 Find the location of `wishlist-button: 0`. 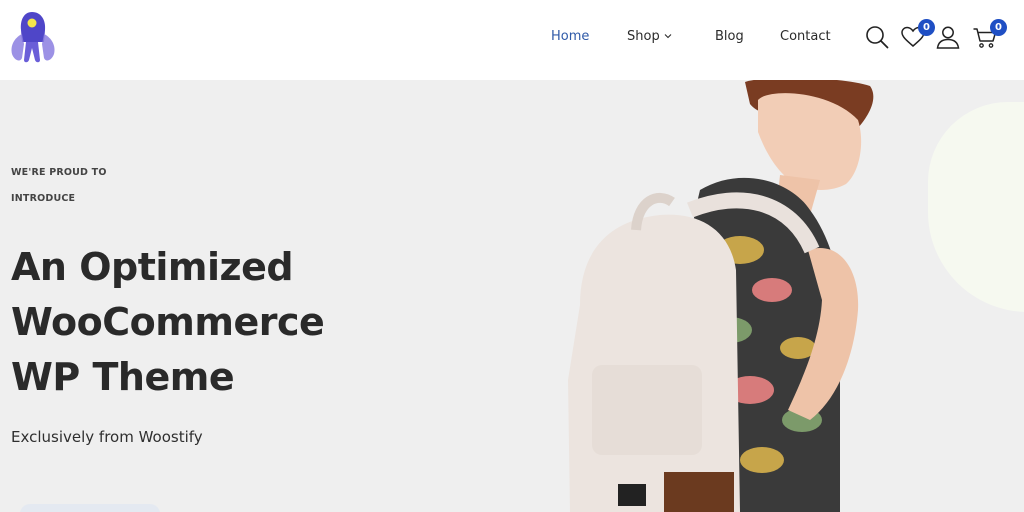

wishlist-button: 0 is located at coordinates (917, 34).